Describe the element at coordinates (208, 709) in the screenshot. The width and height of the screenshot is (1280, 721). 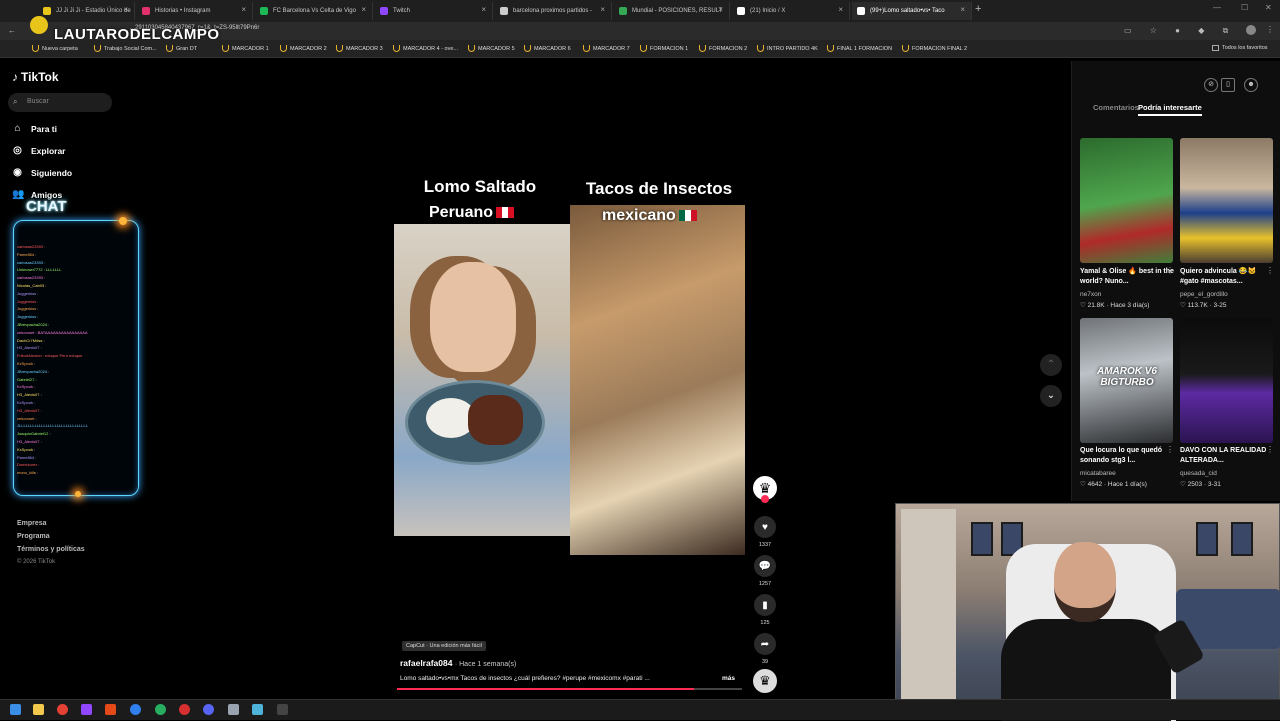
I see `discord-icon` at that location.